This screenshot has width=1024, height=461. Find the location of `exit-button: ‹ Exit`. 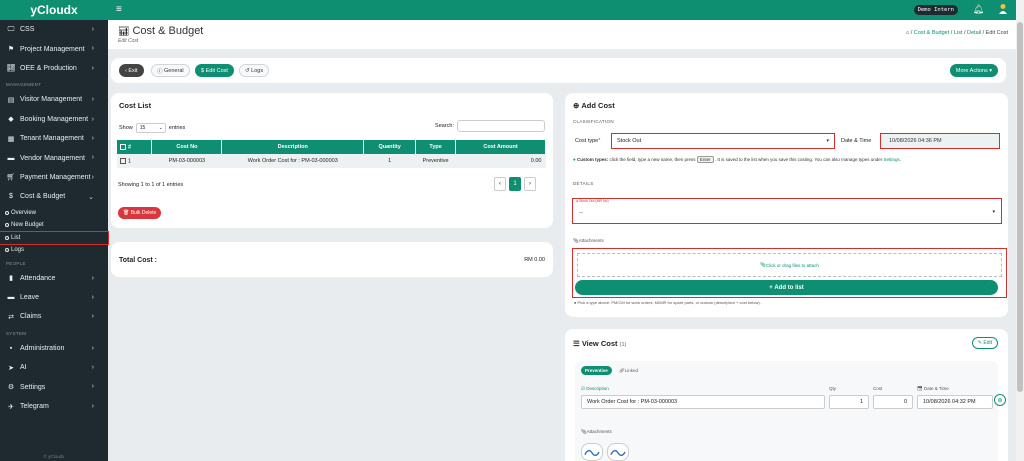

exit-button: ‹ Exit is located at coordinates (131, 70).